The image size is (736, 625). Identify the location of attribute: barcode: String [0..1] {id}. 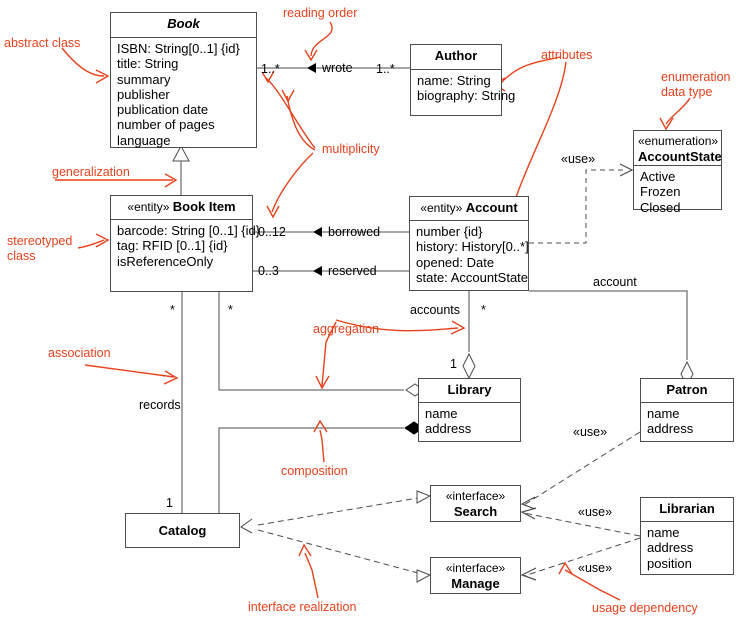
(189, 230).